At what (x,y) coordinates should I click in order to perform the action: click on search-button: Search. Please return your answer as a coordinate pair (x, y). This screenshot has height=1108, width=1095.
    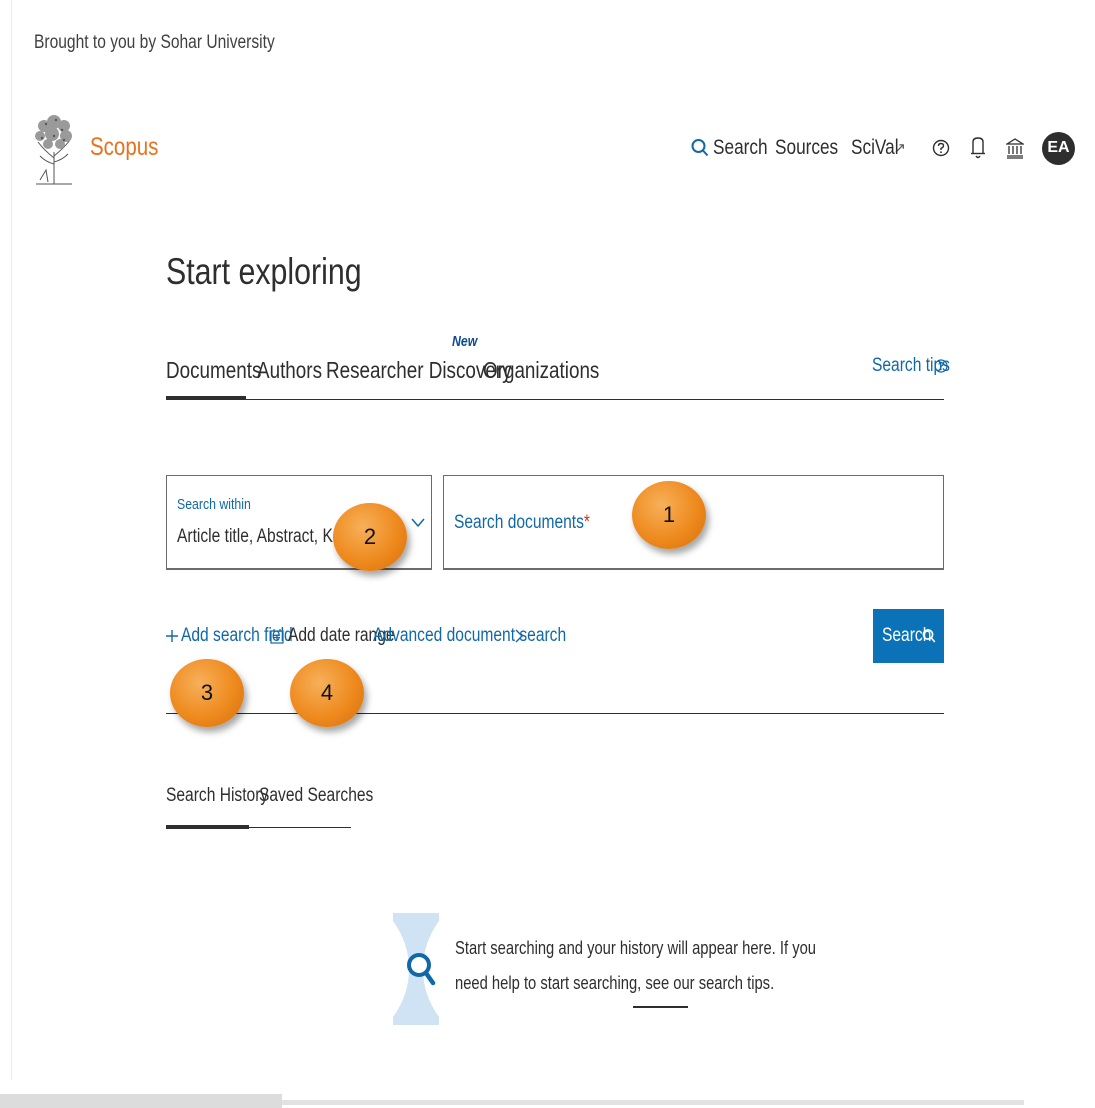
    Looking at the image, I should click on (908, 636).